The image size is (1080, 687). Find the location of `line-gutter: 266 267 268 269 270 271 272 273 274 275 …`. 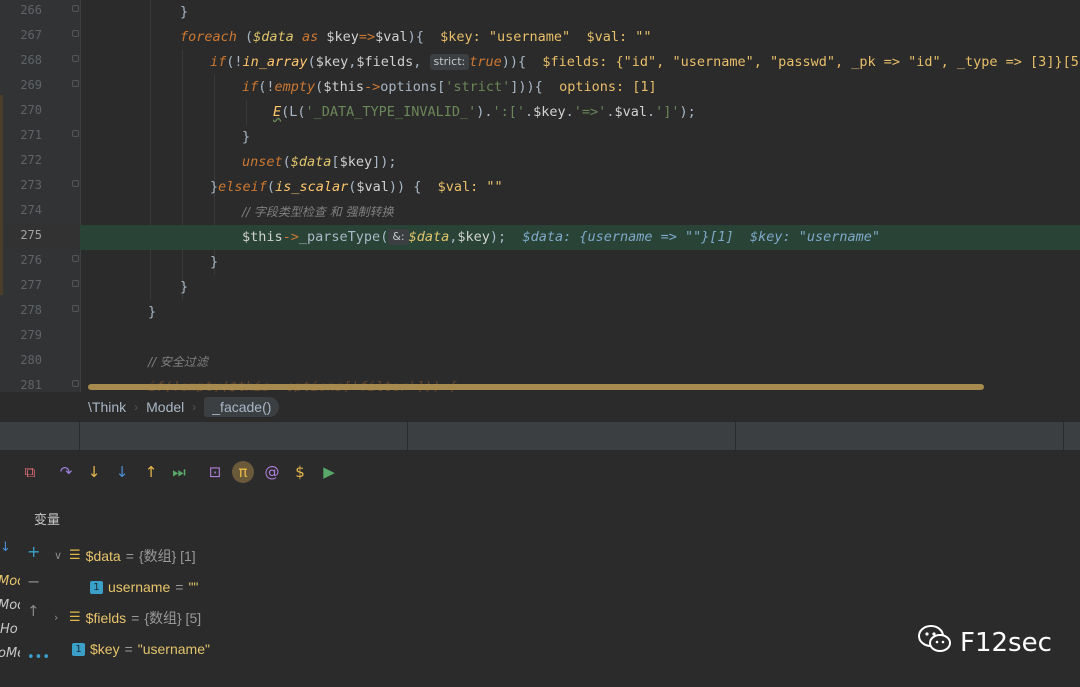

line-gutter: 266 267 268 269 270 271 272 273 274 275 … is located at coordinates (40, 196).